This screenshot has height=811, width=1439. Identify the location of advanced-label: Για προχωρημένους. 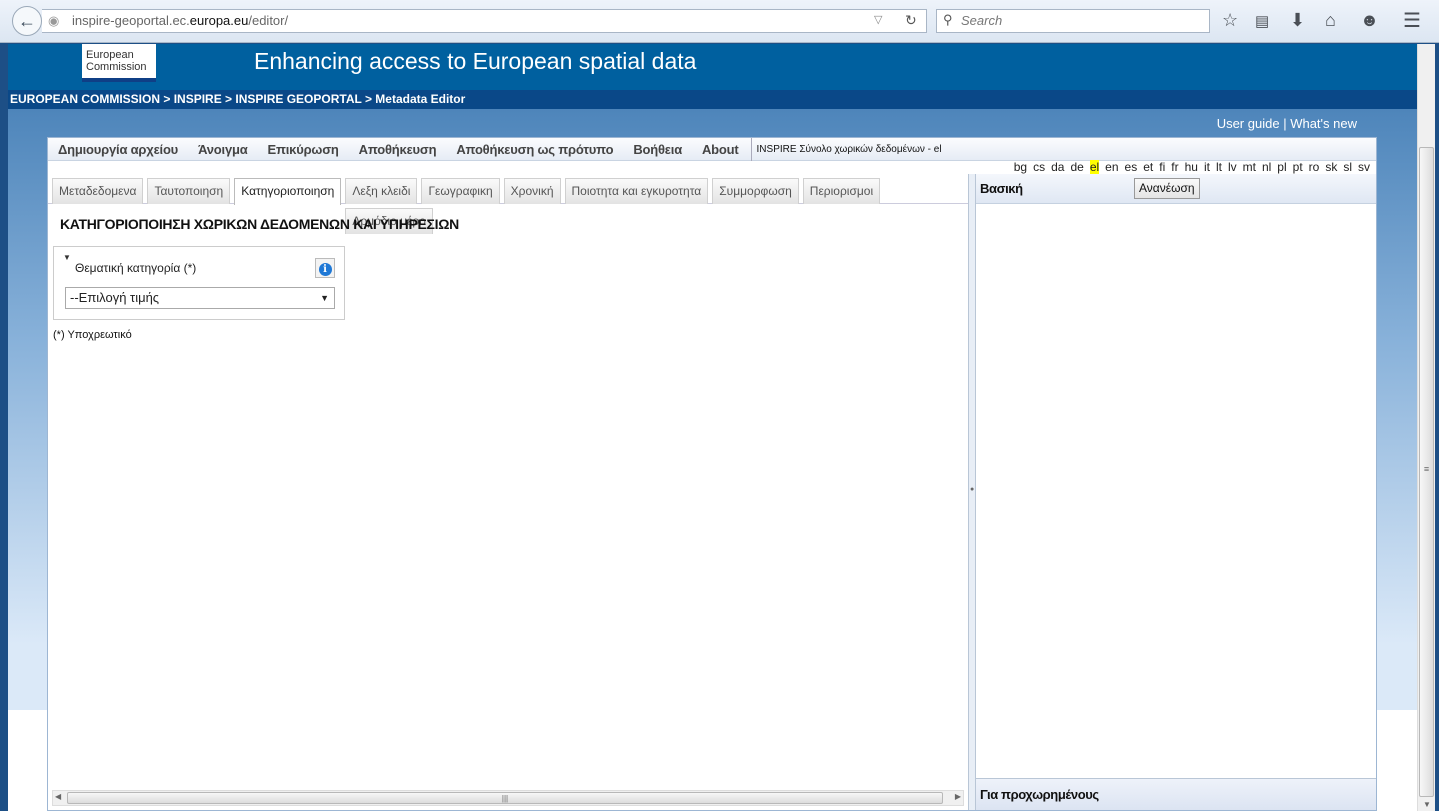
(1039, 794).